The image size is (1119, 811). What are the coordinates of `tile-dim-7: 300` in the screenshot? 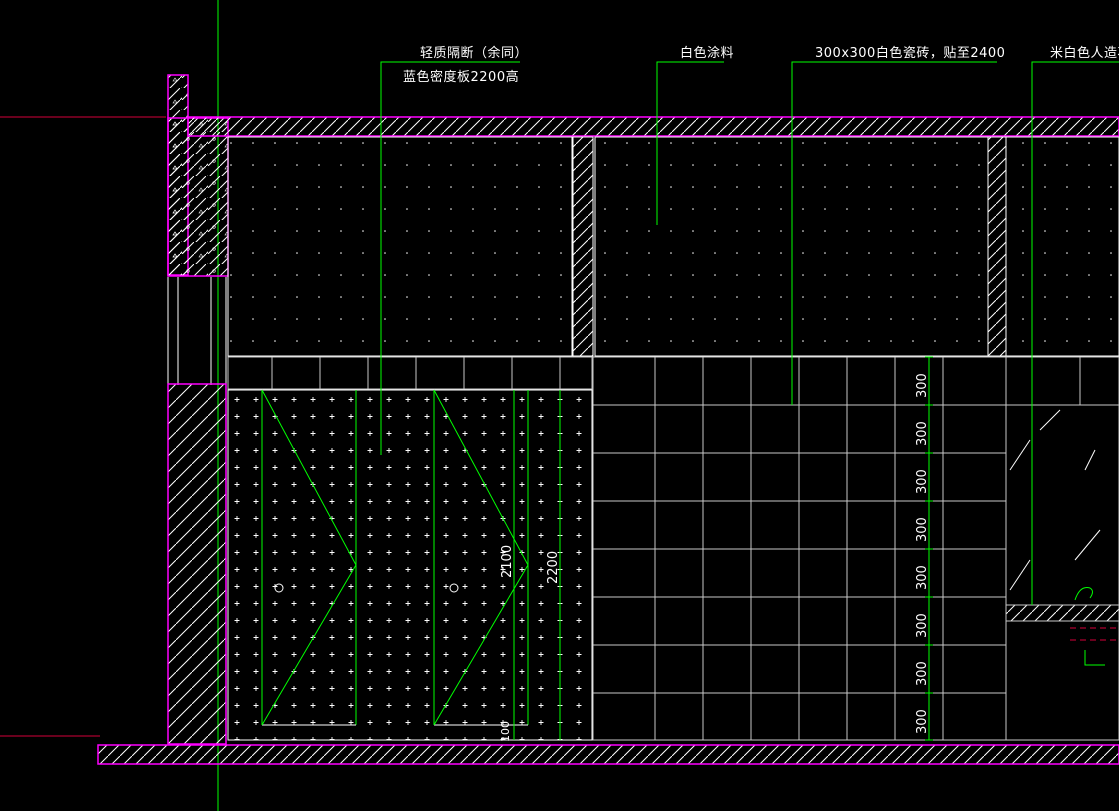 It's located at (922, 673).